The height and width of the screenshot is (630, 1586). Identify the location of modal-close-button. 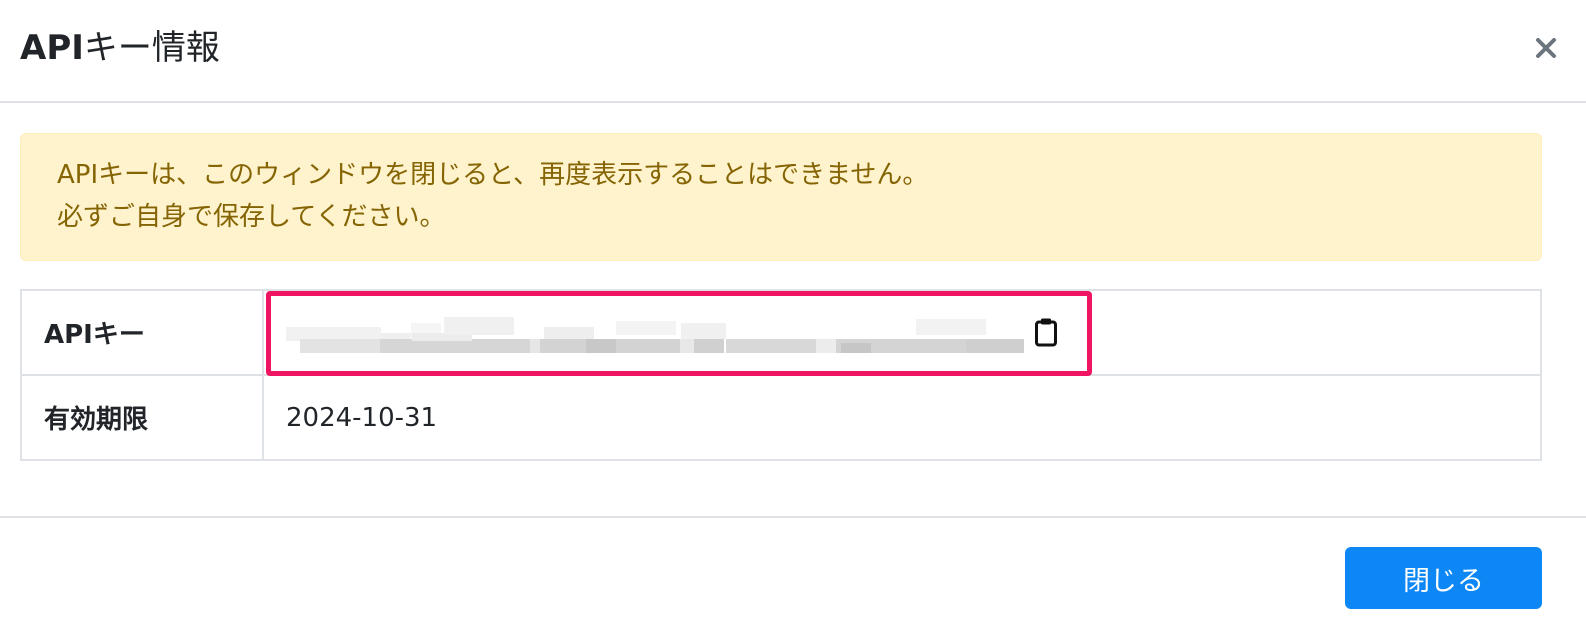
(1549, 48).